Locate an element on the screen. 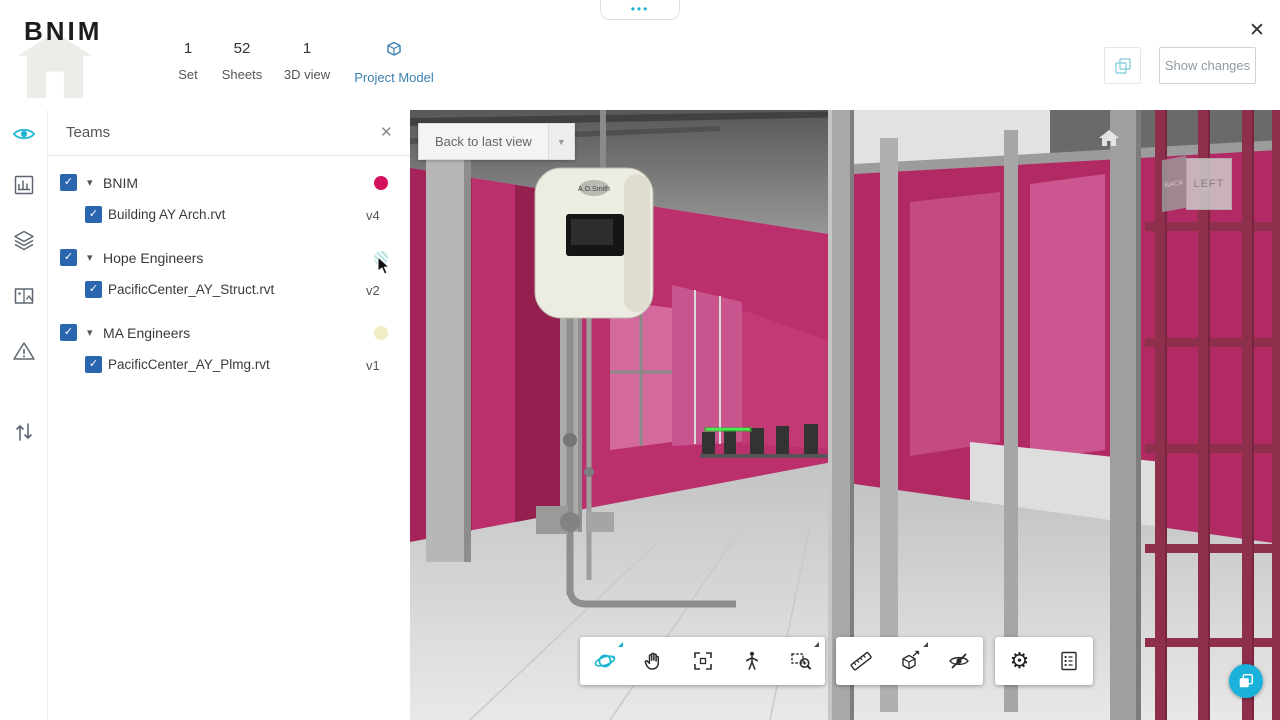 The image size is (1280, 720). first-person-icon is located at coordinates (751, 660).